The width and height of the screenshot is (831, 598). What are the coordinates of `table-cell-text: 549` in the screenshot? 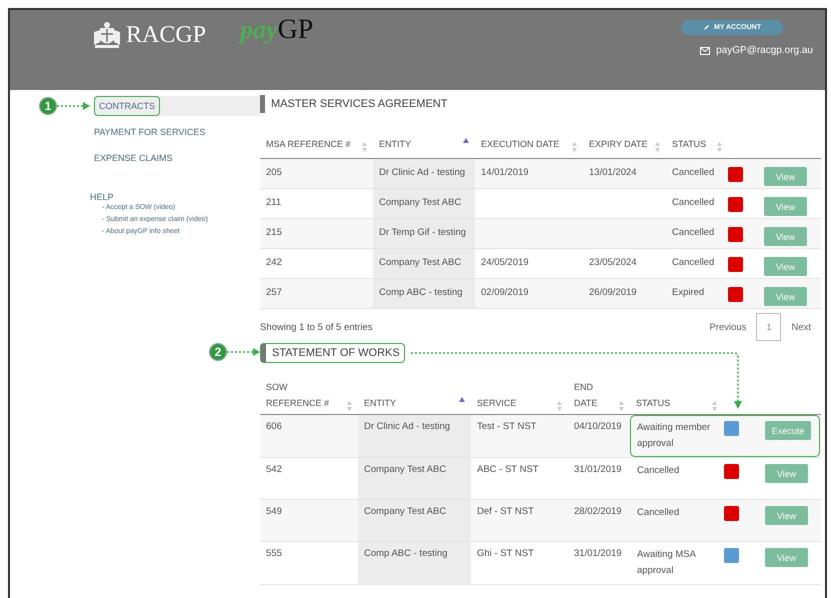 It's located at (274, 512).